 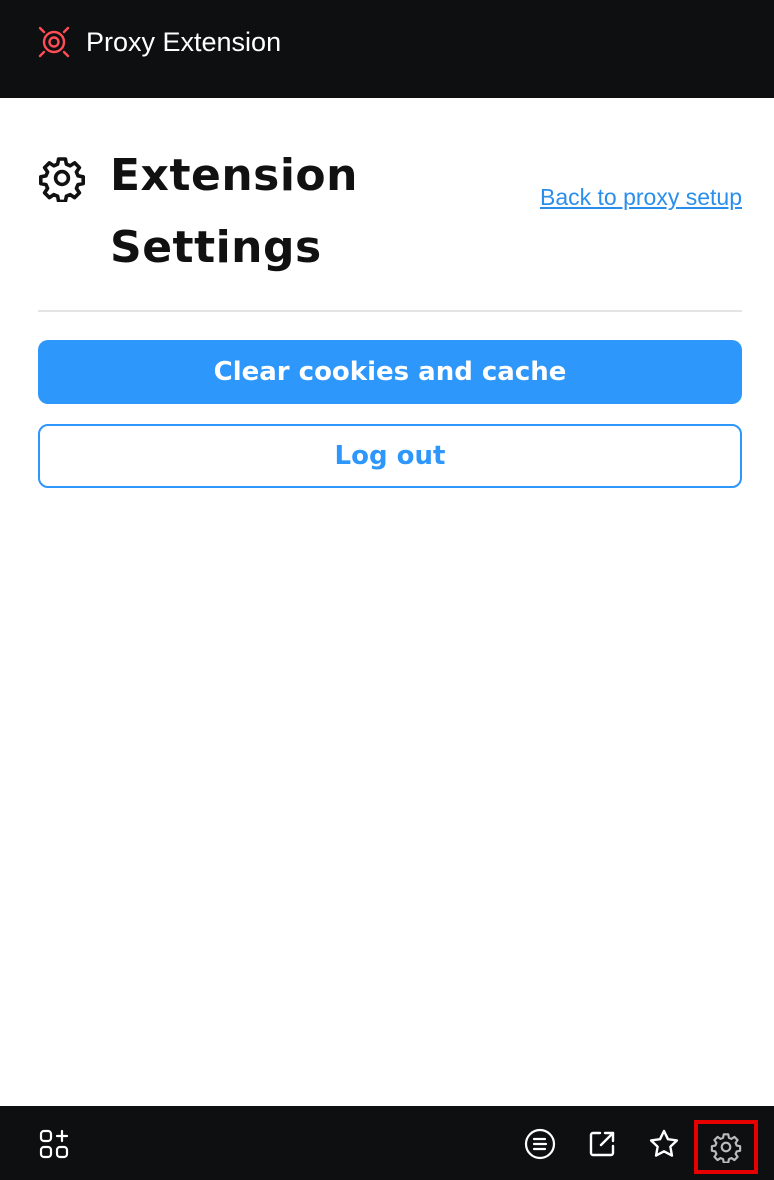 I want to click on settings-gear-icon, so click(x=726, y=1147).